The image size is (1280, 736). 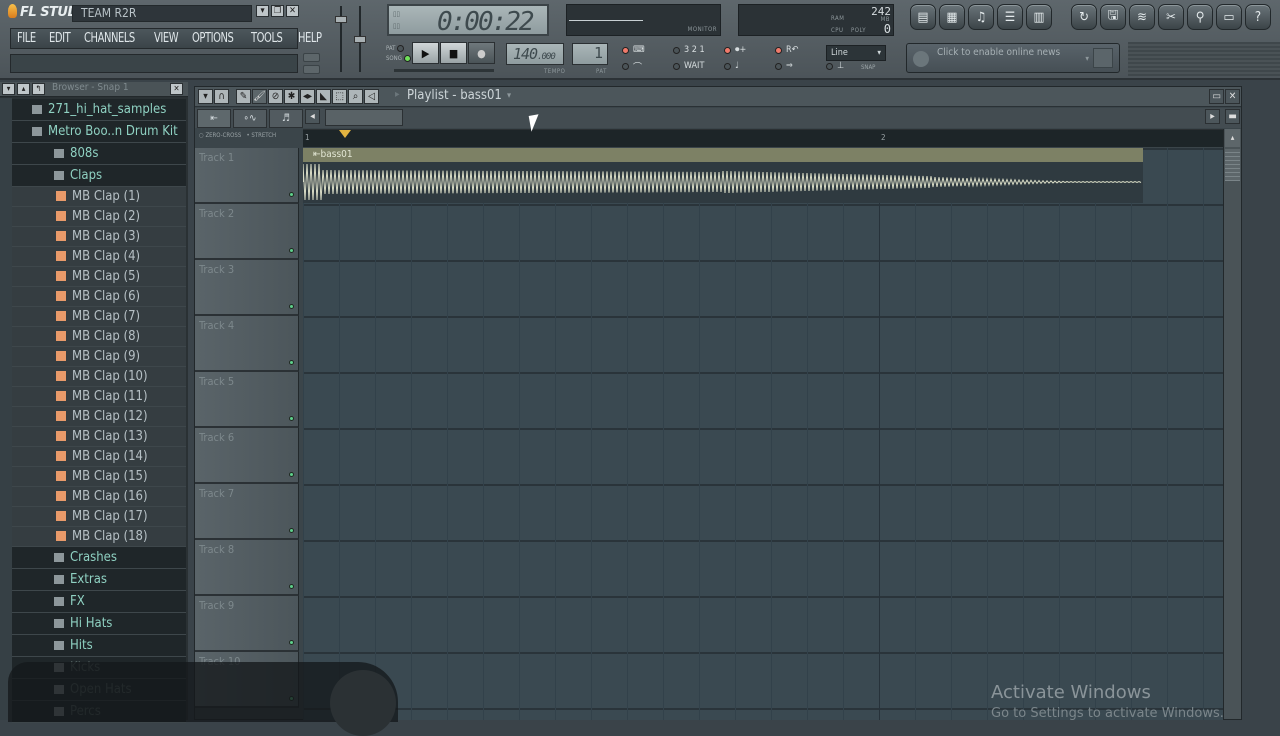 I want to click on track-header: Track 1, so click(x=247, y=176).